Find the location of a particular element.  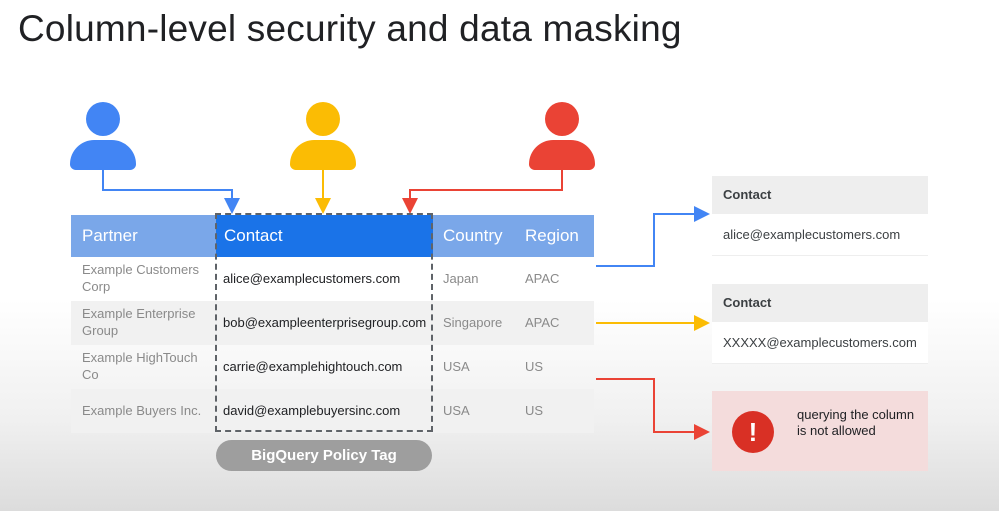

country-cell: Japan is located at coordinates (461, 278).